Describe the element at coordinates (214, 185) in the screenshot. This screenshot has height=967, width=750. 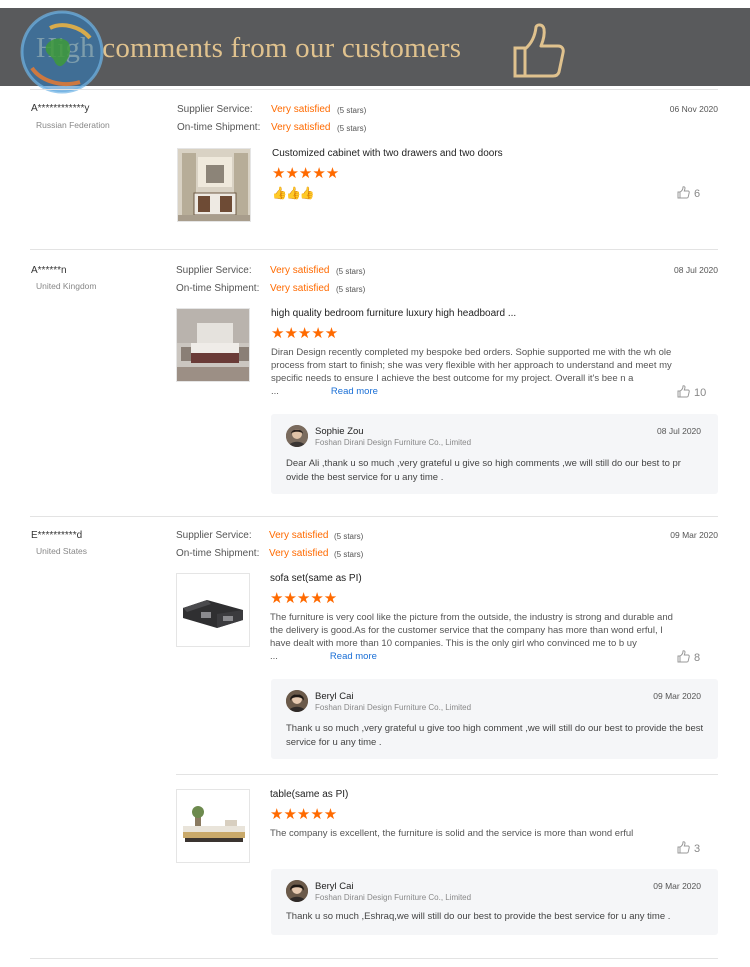
I see `product-image-cabinet` at that location.